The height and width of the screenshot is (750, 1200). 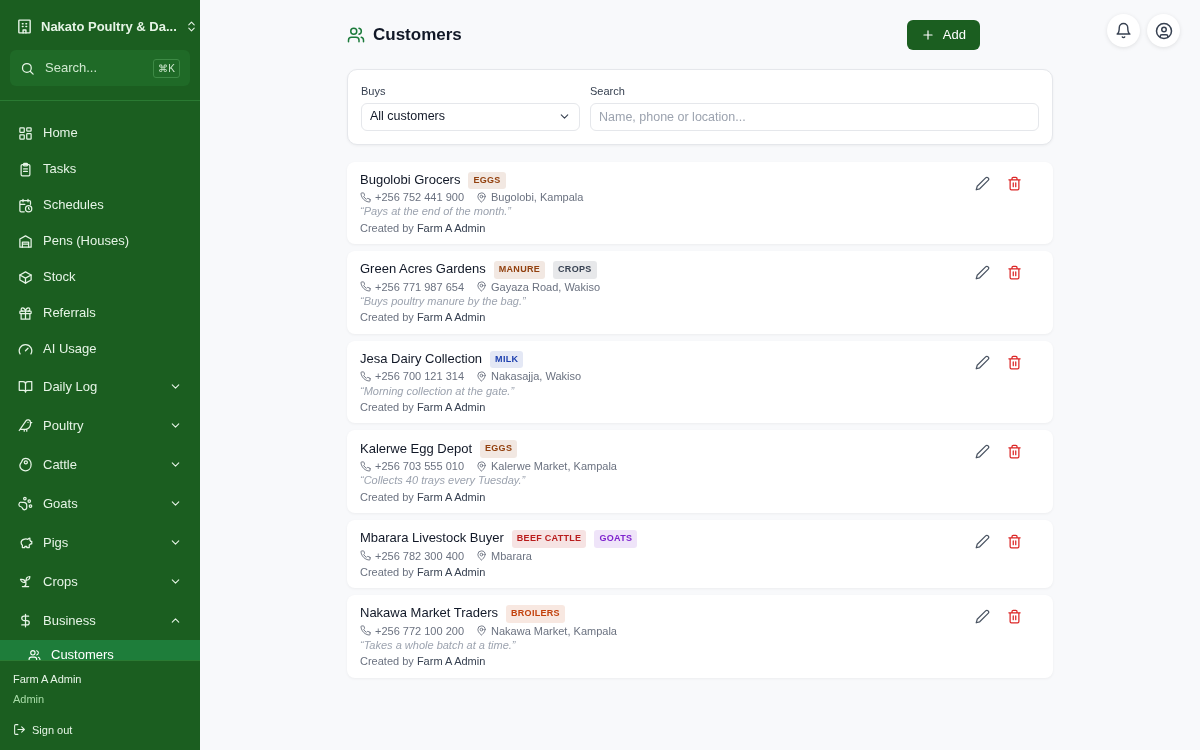 I want to click on phone-number: +256 782 300 400, so click(x=419, y=555).